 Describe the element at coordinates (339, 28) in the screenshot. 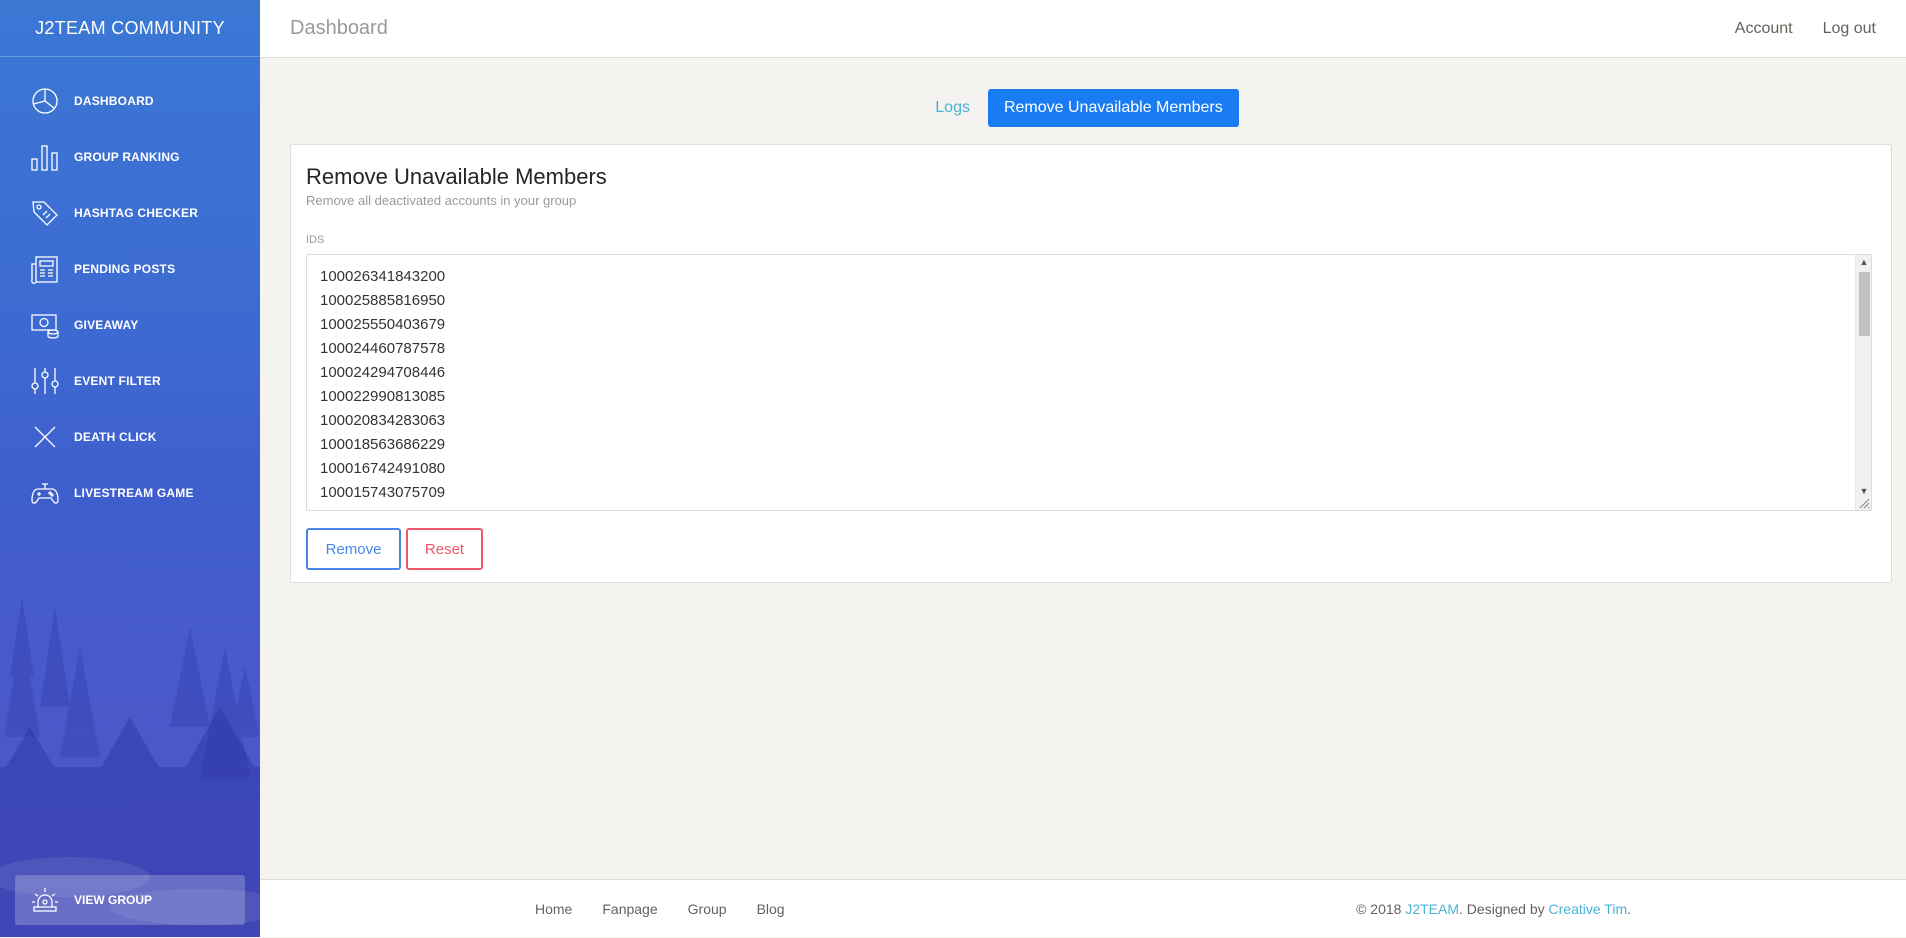

I see `page-title: Dashboard` at that location.